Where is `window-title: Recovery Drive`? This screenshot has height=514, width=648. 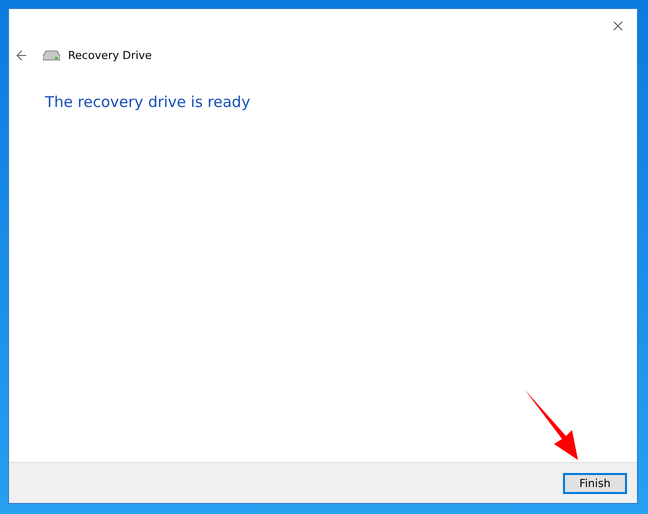
window-title: Recovery Drive is located at coordinates (110, 55).